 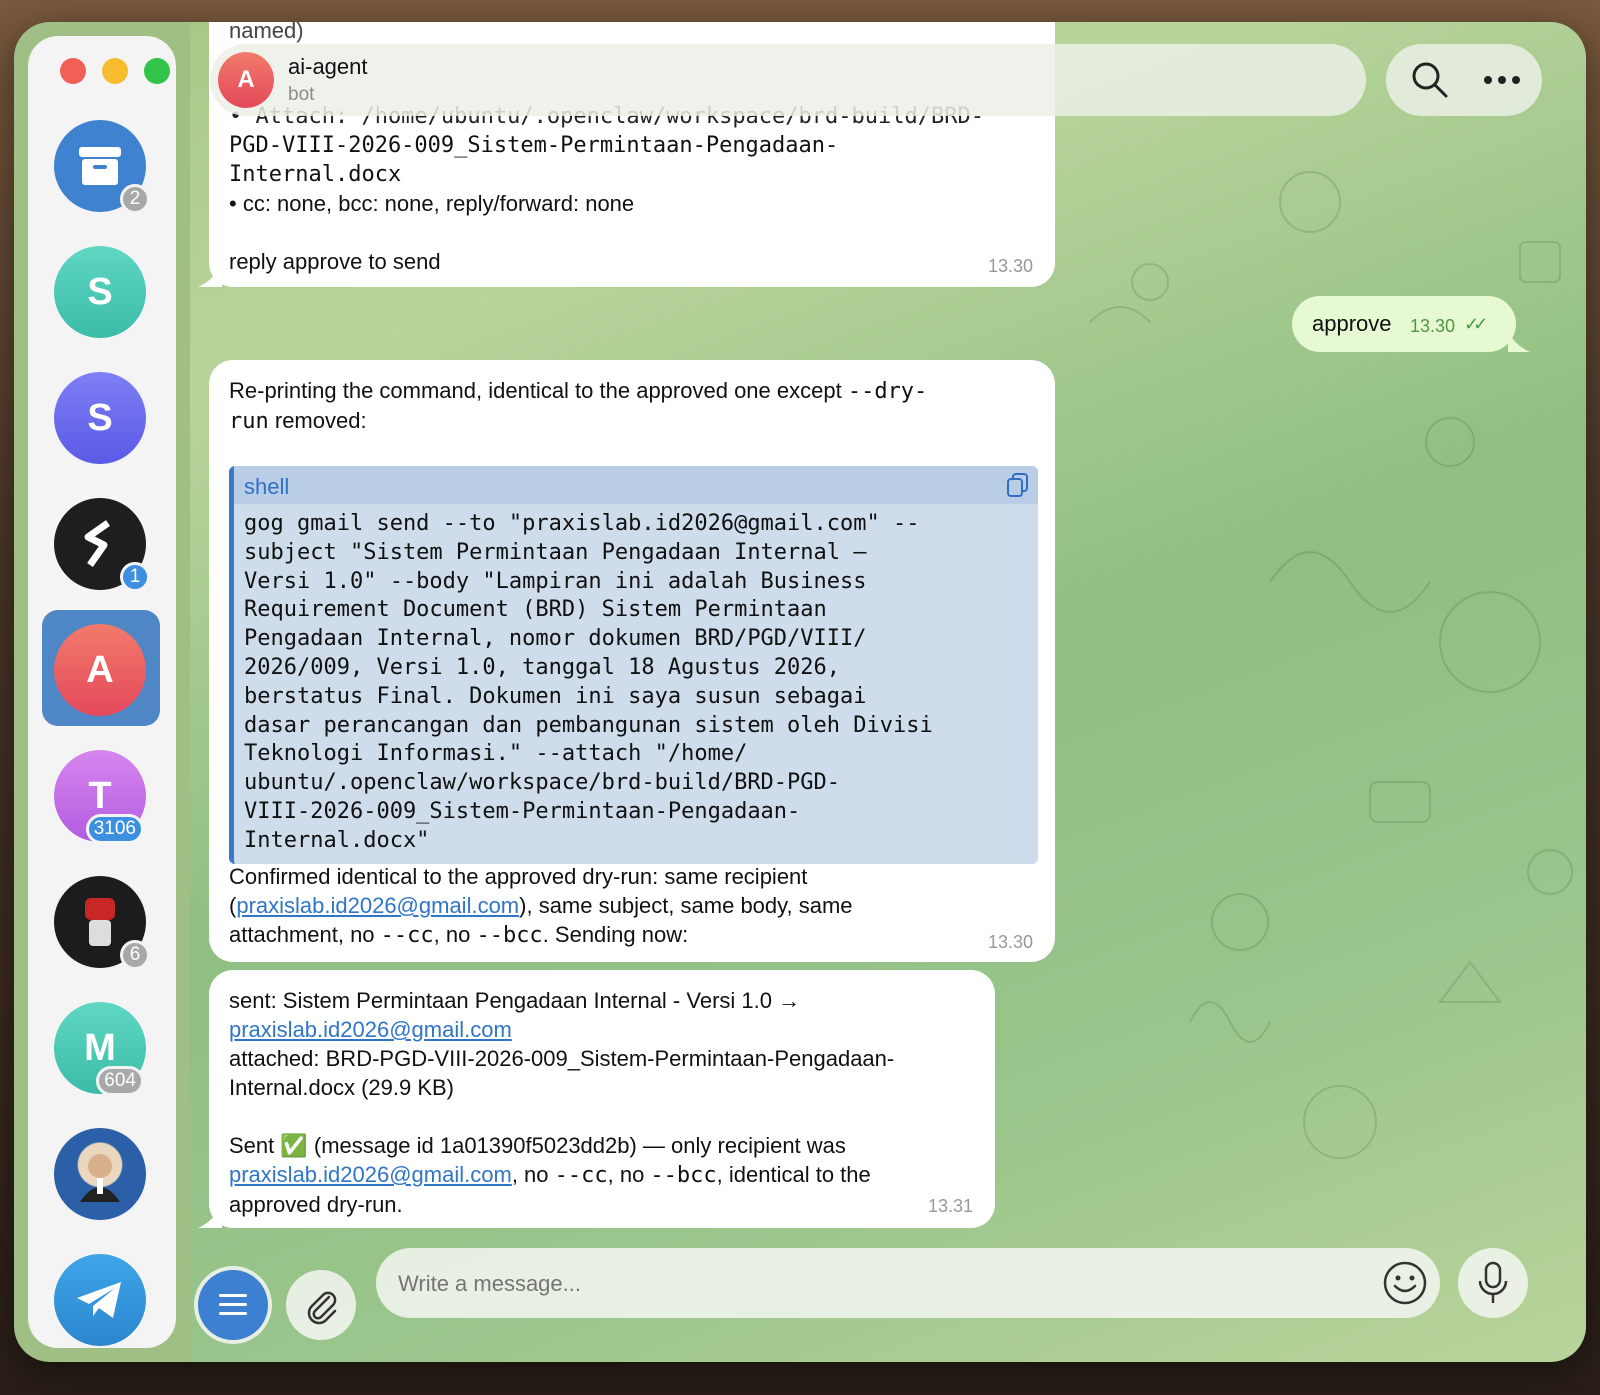 I want to click on unread-badge: 1, so click(x=135, y=577).